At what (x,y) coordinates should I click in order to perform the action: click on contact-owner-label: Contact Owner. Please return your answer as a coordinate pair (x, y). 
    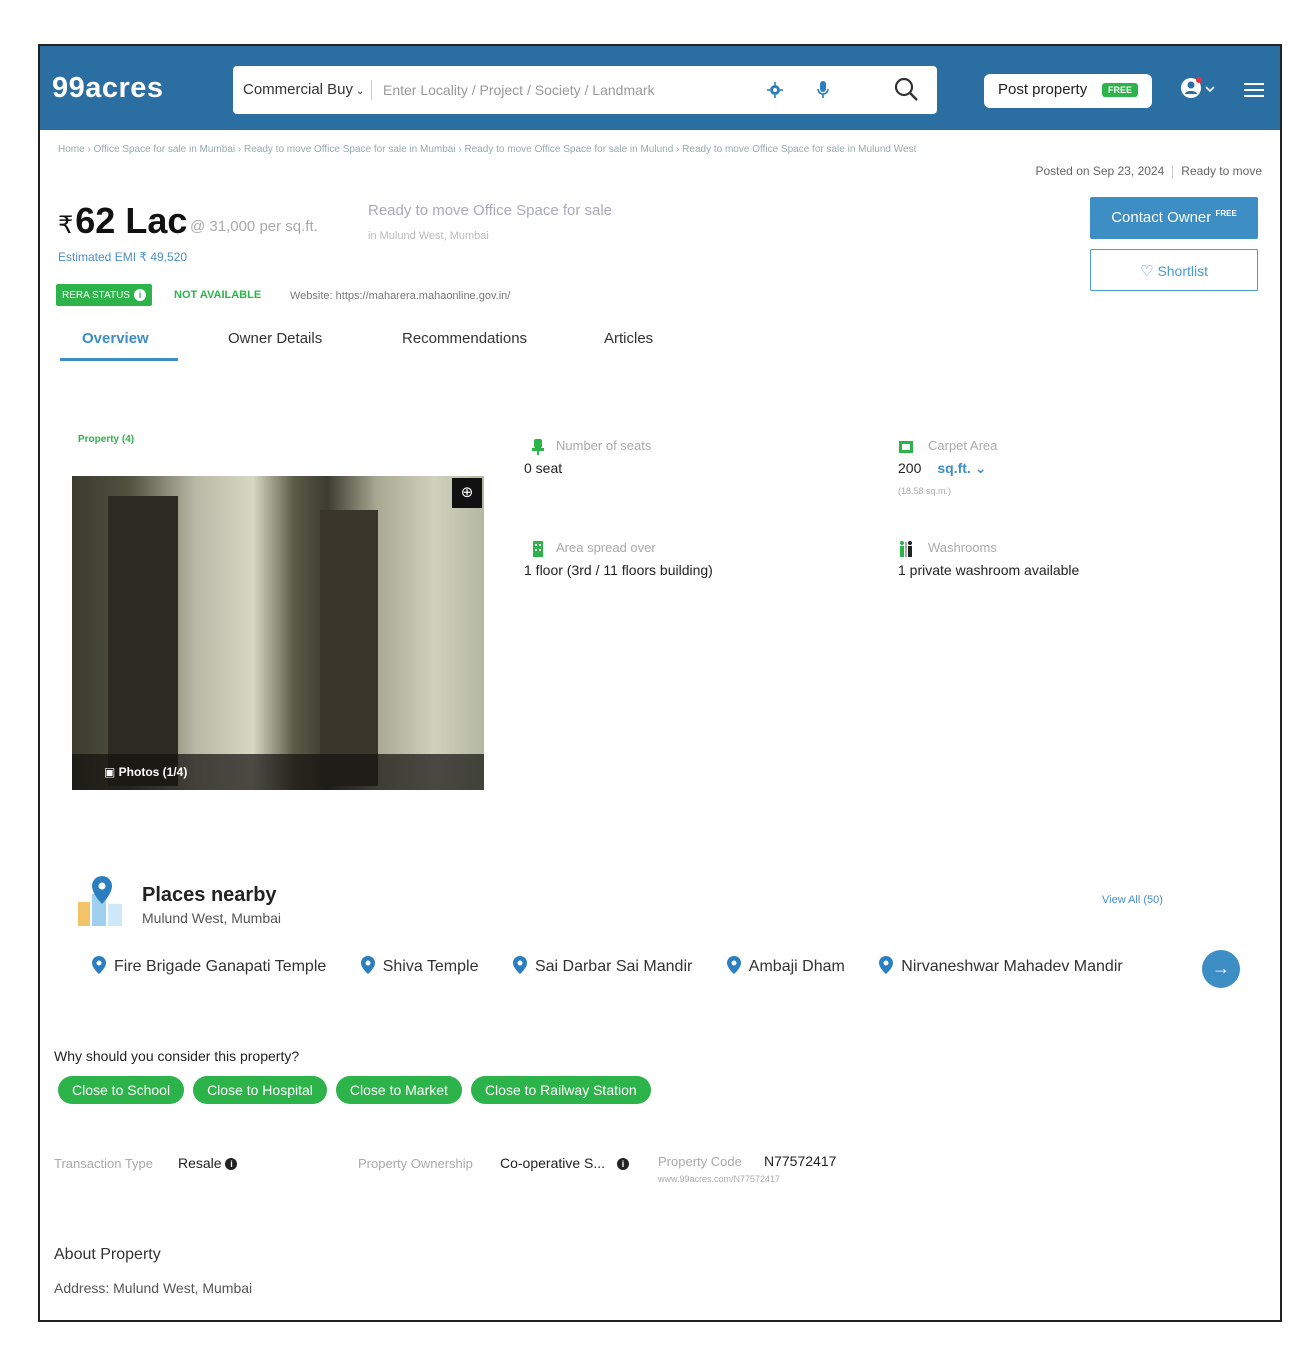
    Looking at the image, I should click on (1161, 217).